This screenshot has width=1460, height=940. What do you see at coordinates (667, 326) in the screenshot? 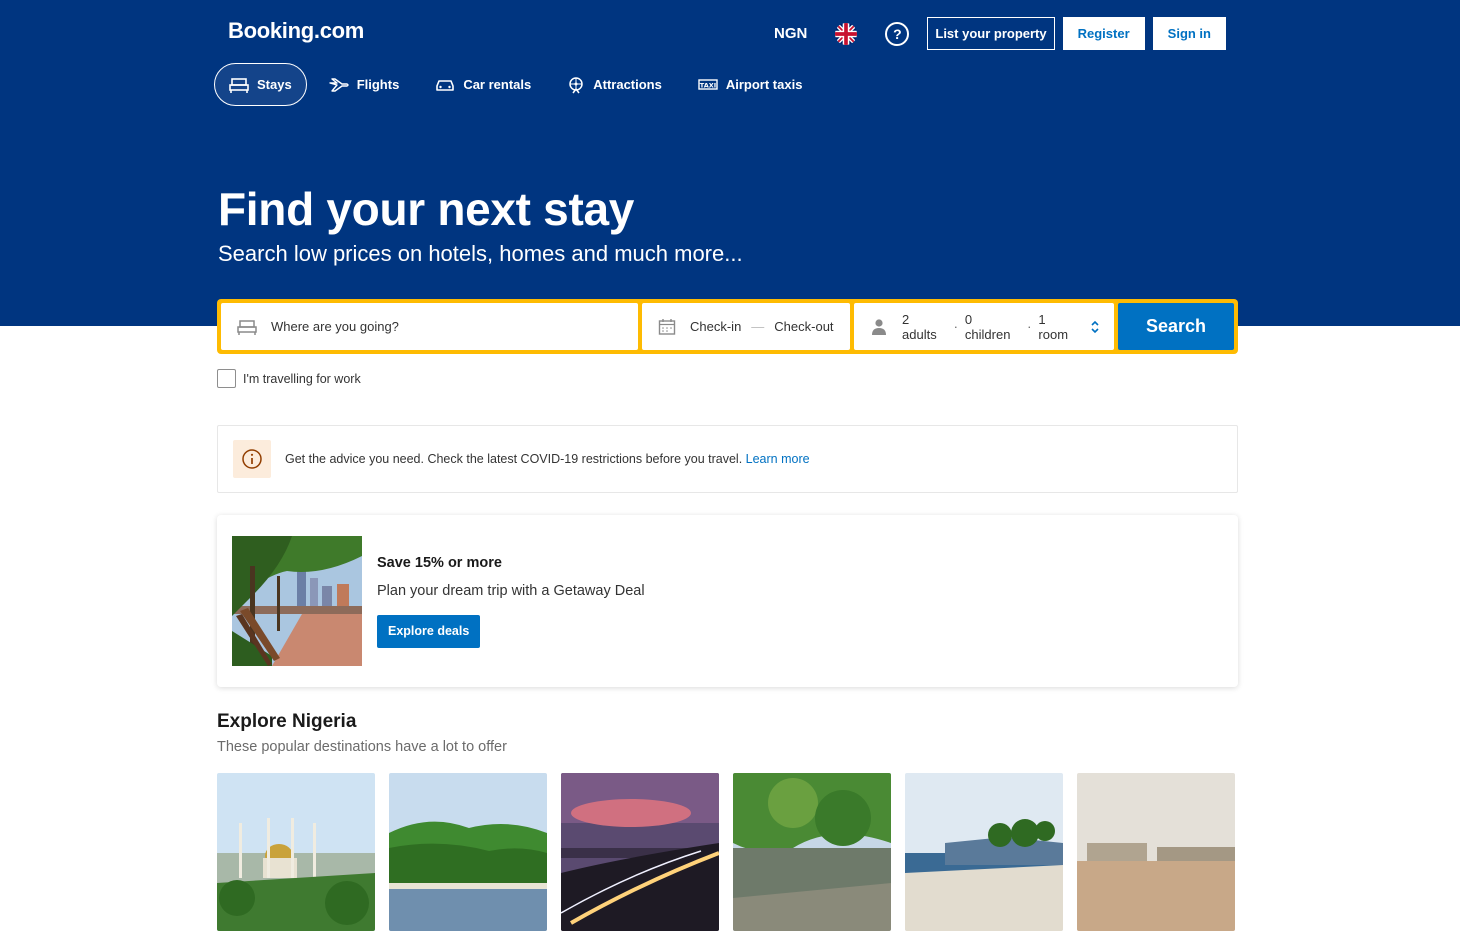
I see `calendar-icon` at bounding box center [667, 326].